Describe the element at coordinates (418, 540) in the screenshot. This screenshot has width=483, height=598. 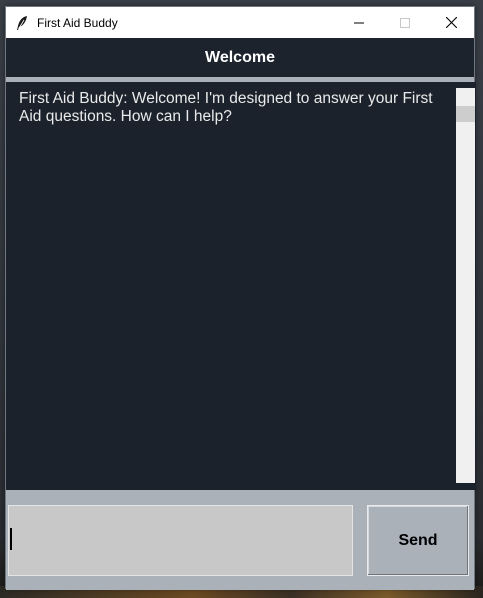
I see `send-button: Send` at that location.